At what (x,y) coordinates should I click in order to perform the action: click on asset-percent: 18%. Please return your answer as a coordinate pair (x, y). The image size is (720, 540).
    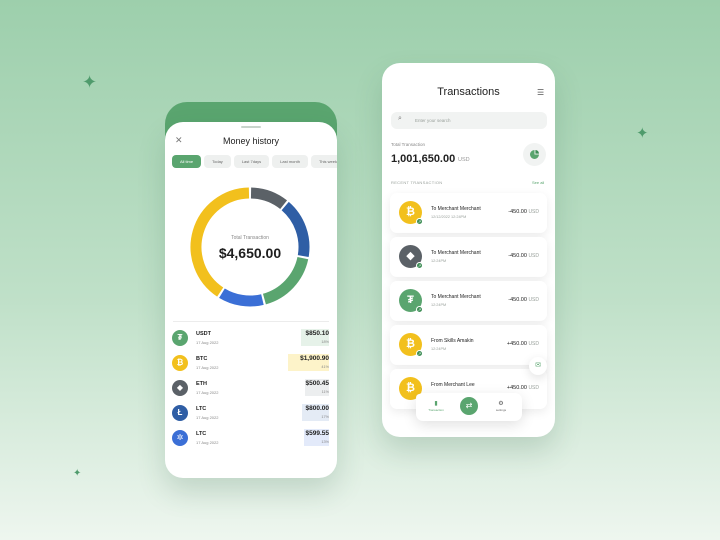
    Looking at the image, I should click on (325, 342).